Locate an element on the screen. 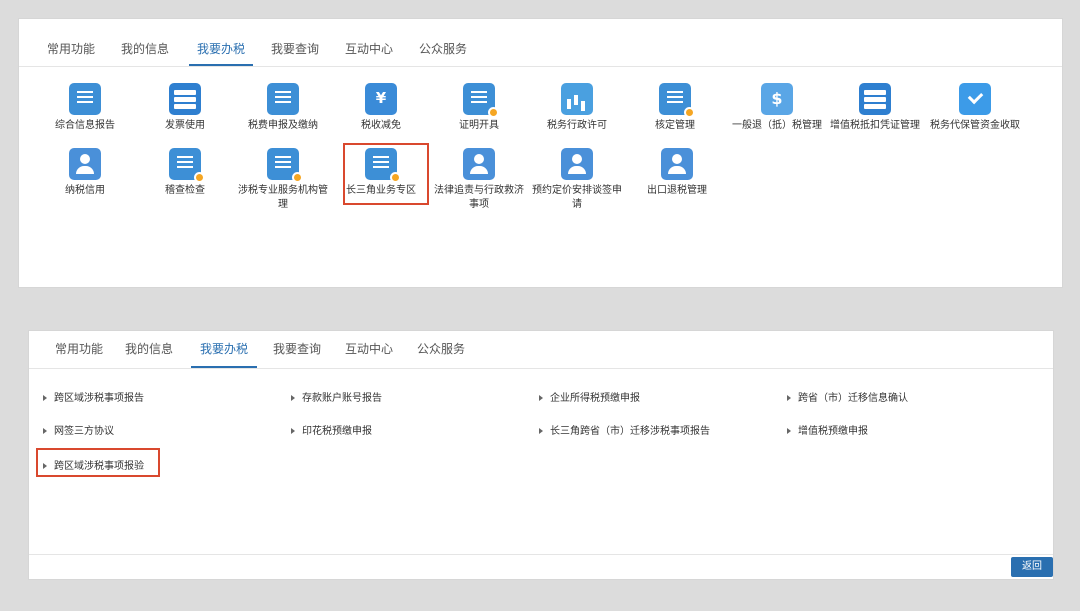  grid-item-inspection: 稽查检查 is located at coordinates (185, 173).